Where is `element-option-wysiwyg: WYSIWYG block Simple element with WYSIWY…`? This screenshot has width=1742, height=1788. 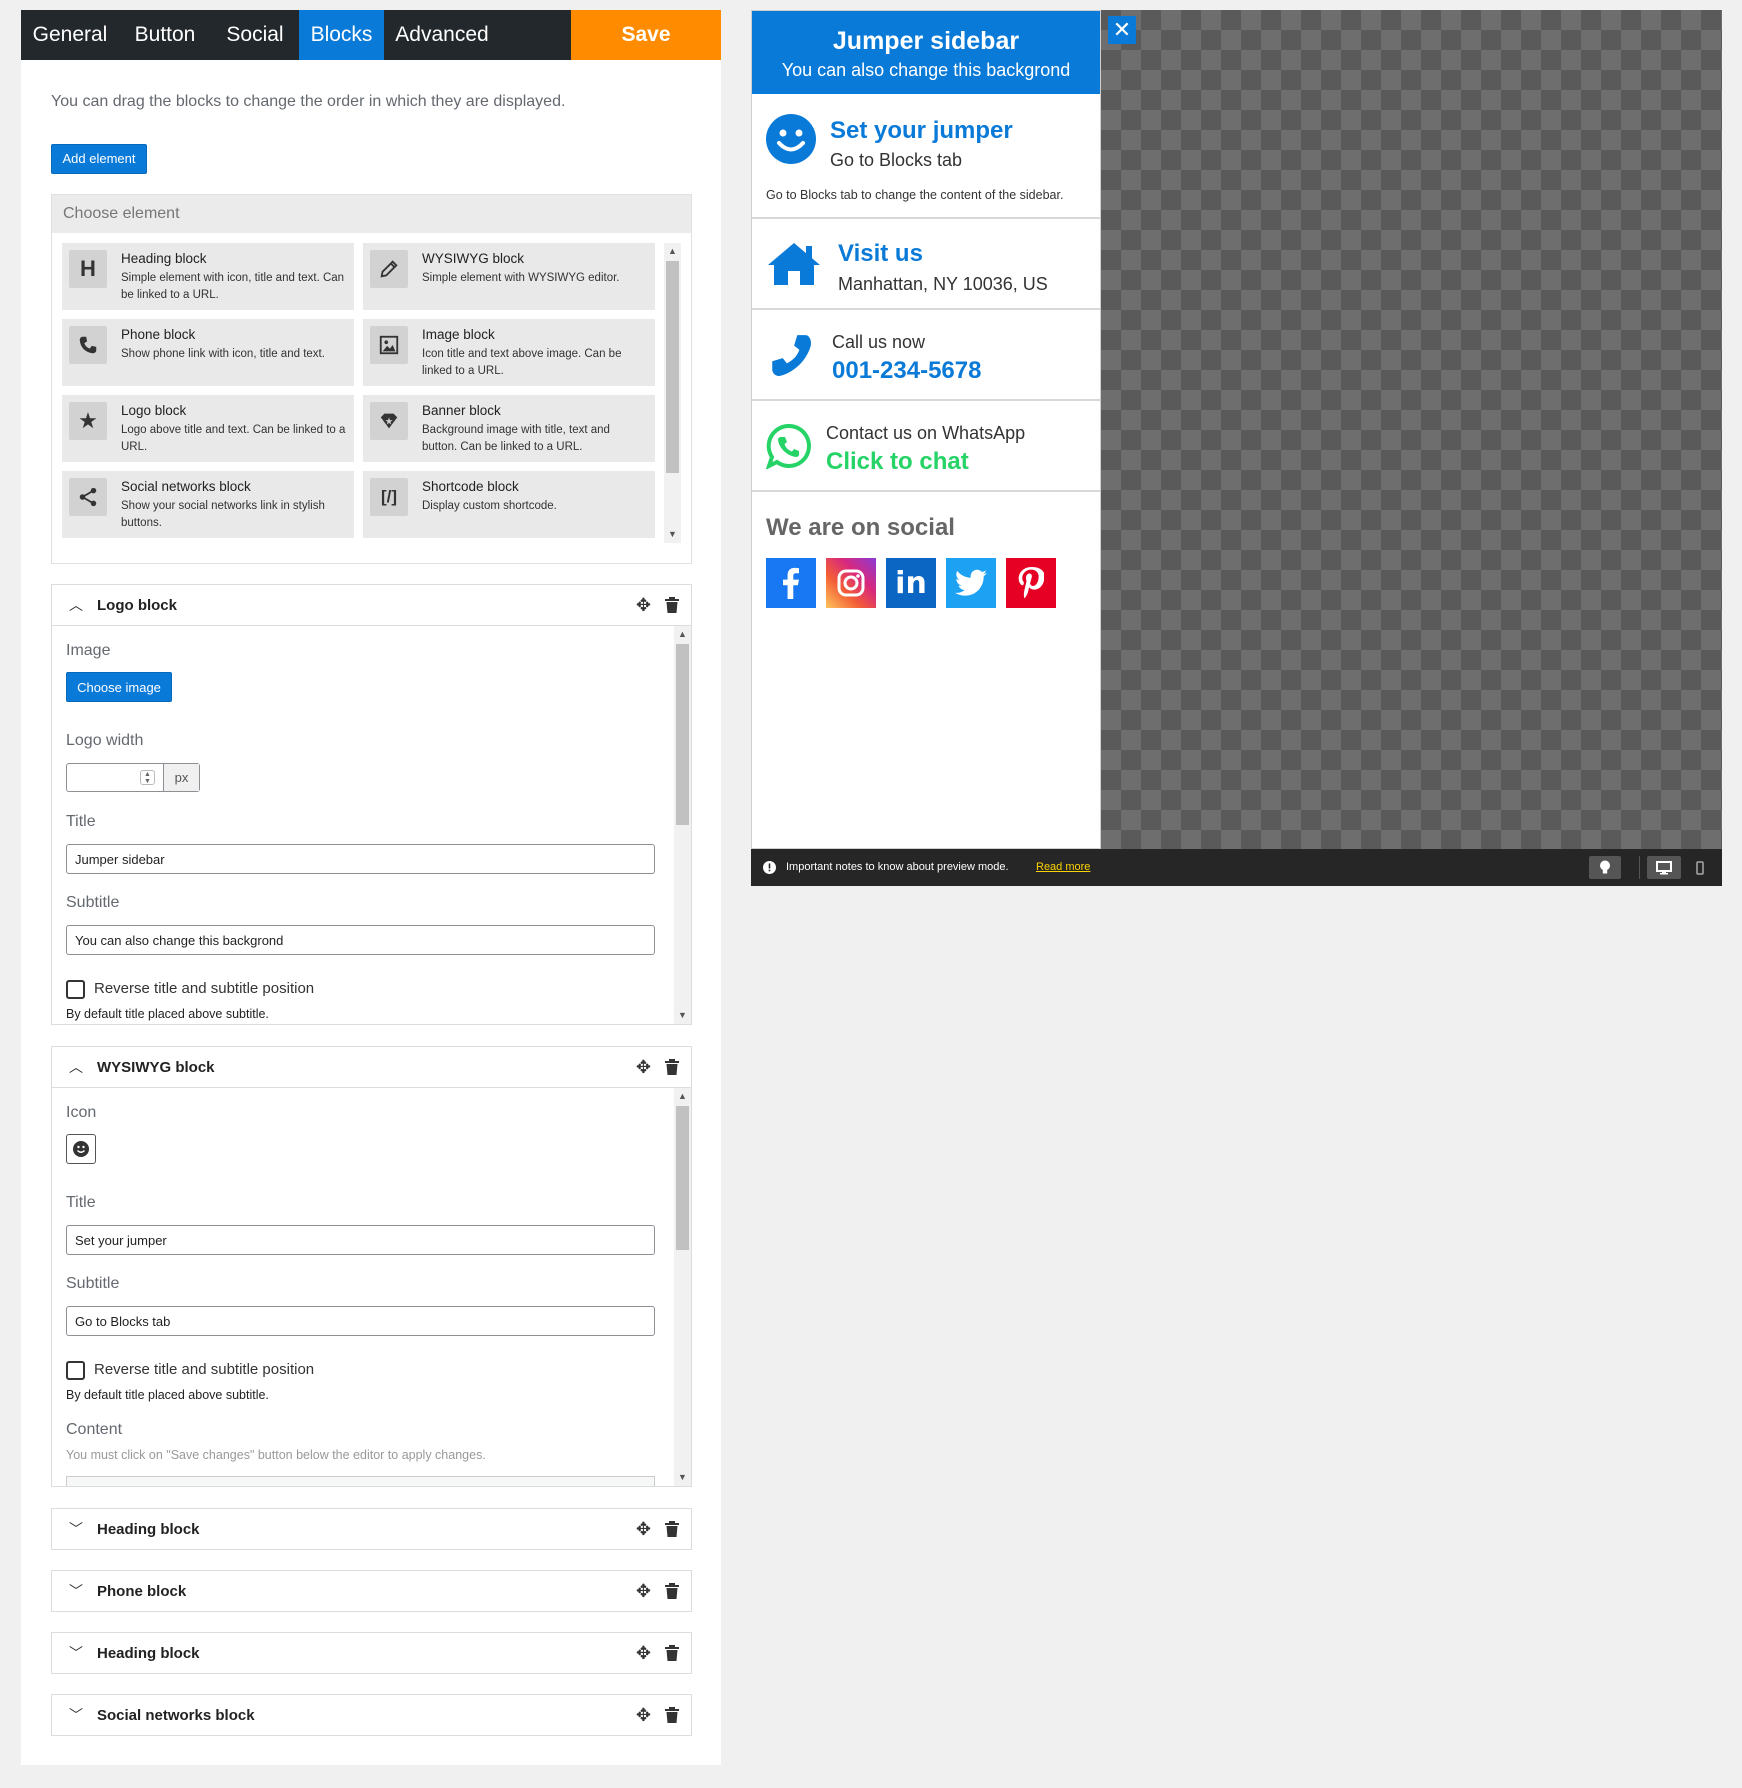
element-option-wysiwyg: WYSIWYG block Simple element with WYSIWY… is located at coordinates (509, 276).